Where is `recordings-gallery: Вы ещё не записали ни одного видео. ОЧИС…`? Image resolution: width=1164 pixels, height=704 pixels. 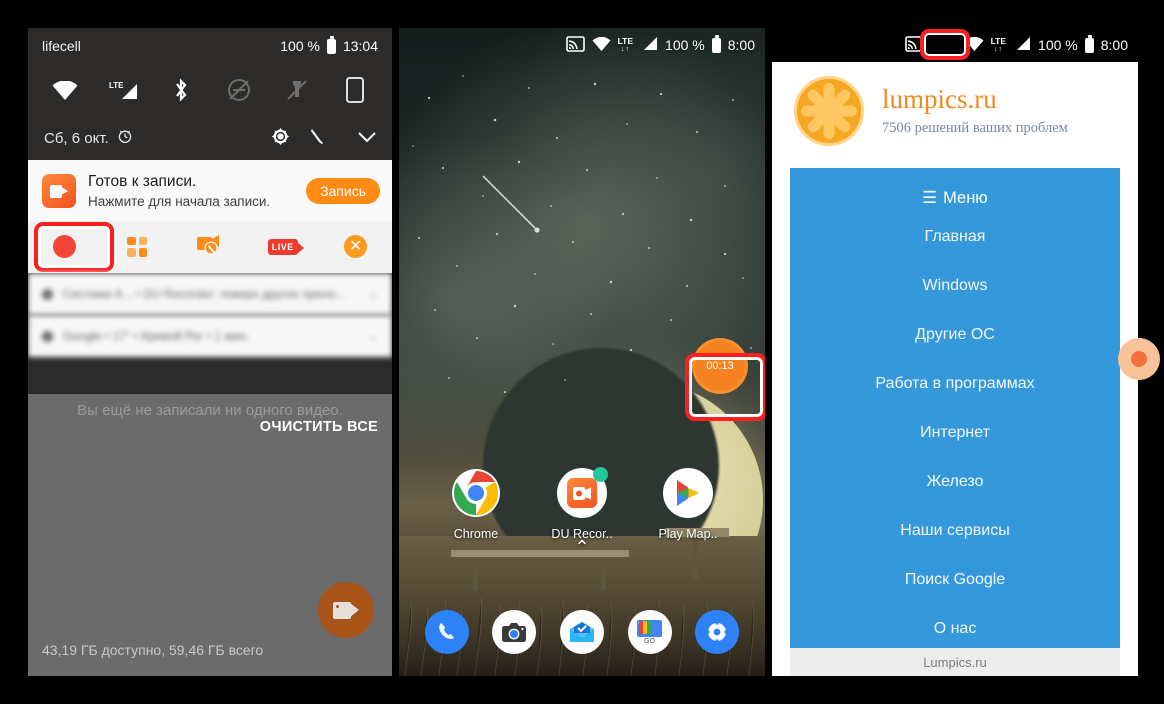
recordings-gallery: Вы ещё не записали ни одного видео. ОЧИС… is located at coordinates (210, 535).